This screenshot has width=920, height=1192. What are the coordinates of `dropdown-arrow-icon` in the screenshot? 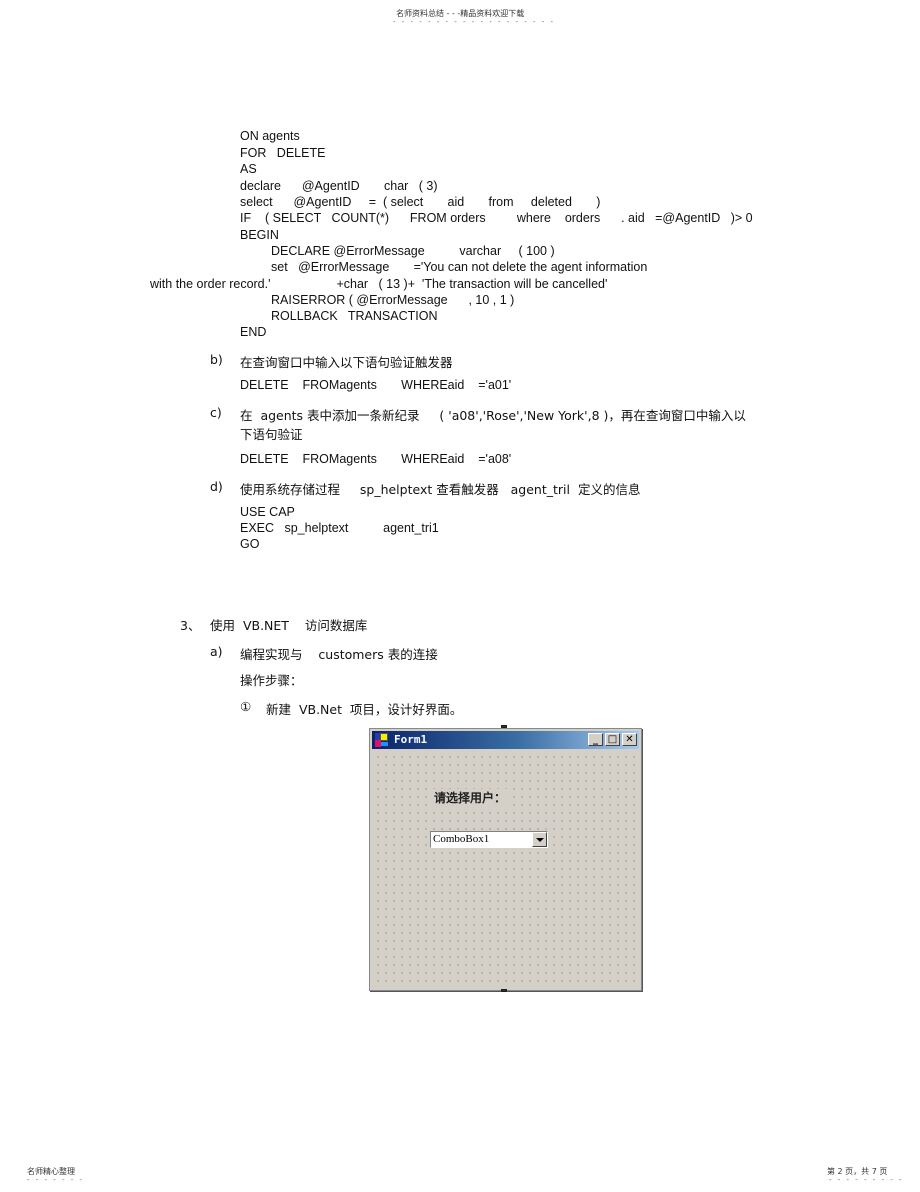 It's located at (539, 839).